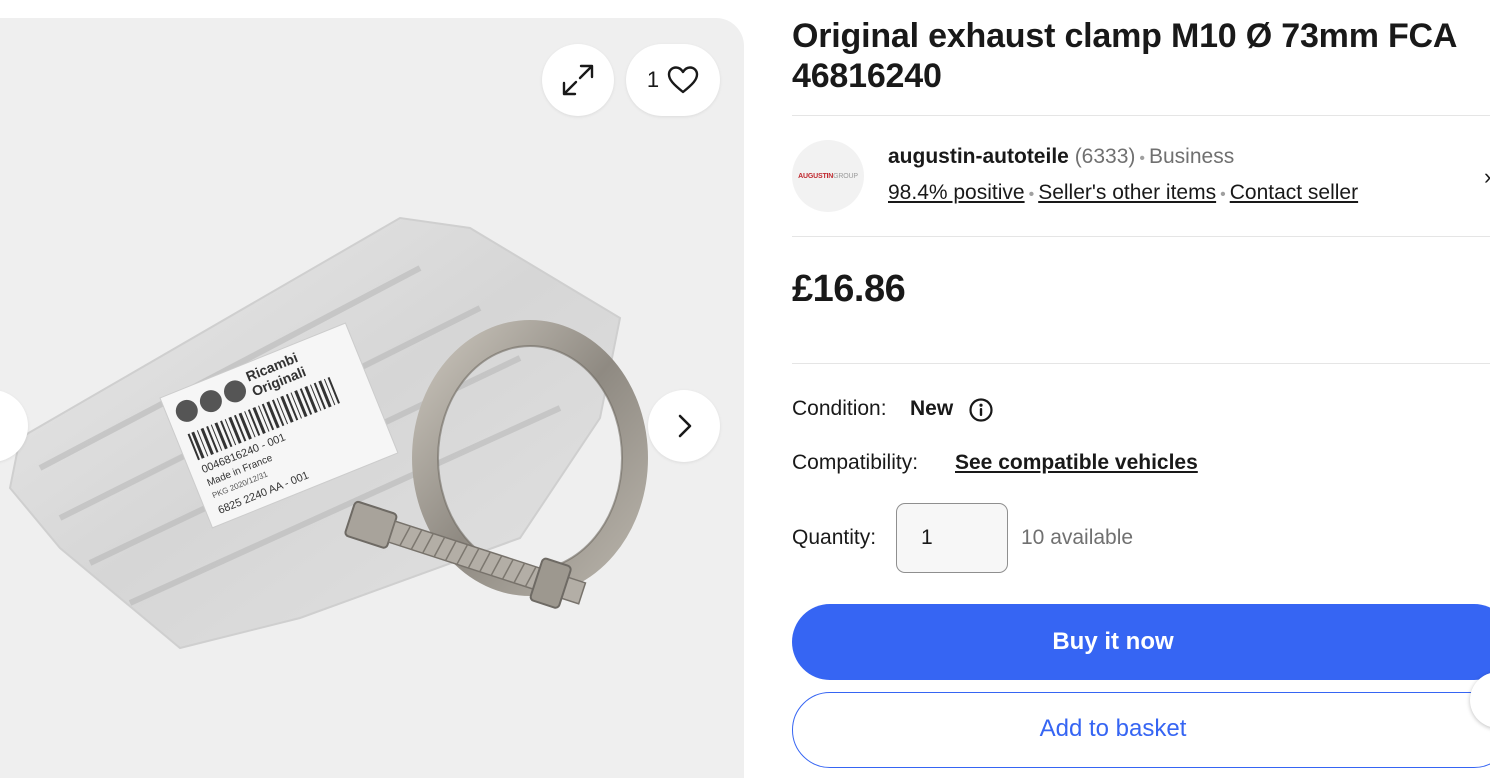 This screenshot has height=778, width=1490. Describe the element at coordinates (952, 538) in the screenshot. I see `quantity-input` at that location.